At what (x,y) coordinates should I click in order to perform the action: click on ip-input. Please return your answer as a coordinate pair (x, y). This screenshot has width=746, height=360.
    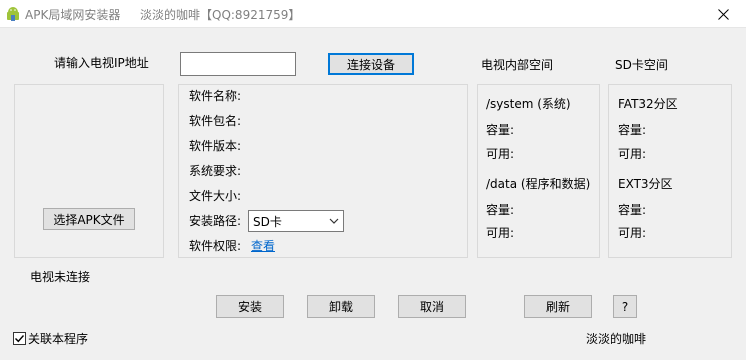
    Looking at the image, I should click on (238, 64).